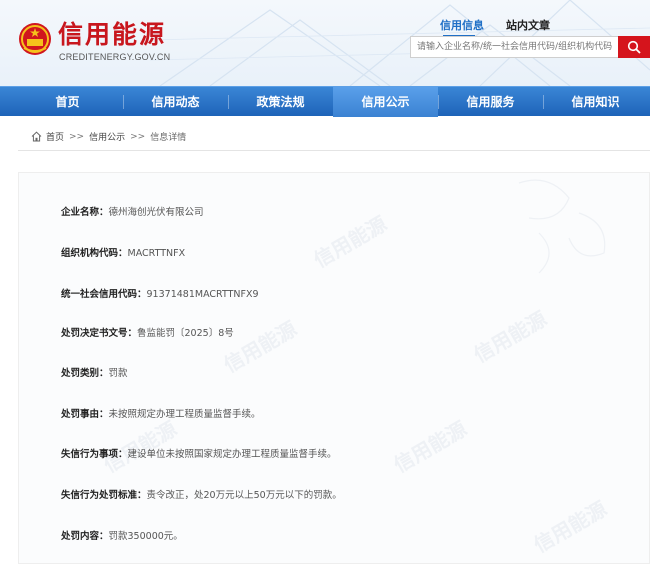 This screenshot has height=564, width=650. What do you see at coordinates (85, 373) in the screenshot?
I see `field-label: 处罚类别：` at bounding box center [85, 373].